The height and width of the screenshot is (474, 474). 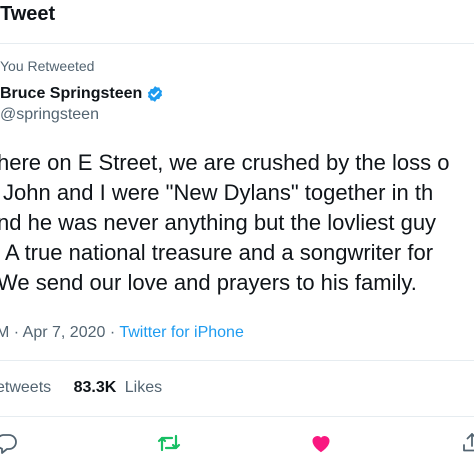 What do you see at coordinates (155, 94) in the screenshot?
I see `verified-badge-icon` at bounding box center [155, 94].